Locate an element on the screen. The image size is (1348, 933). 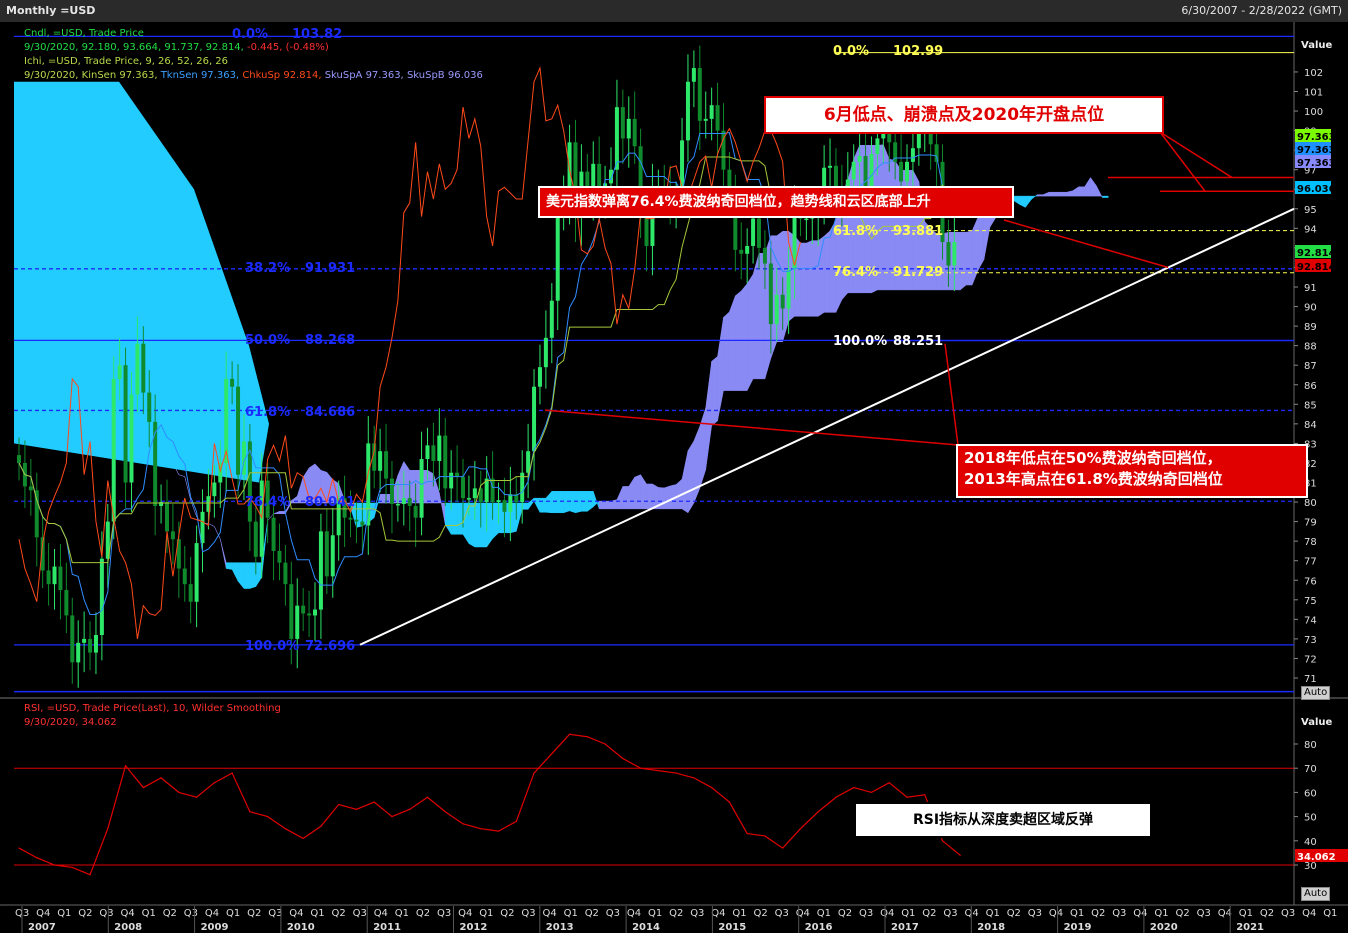
price-tick-label: 76 is located at coordinates (1310, 581).